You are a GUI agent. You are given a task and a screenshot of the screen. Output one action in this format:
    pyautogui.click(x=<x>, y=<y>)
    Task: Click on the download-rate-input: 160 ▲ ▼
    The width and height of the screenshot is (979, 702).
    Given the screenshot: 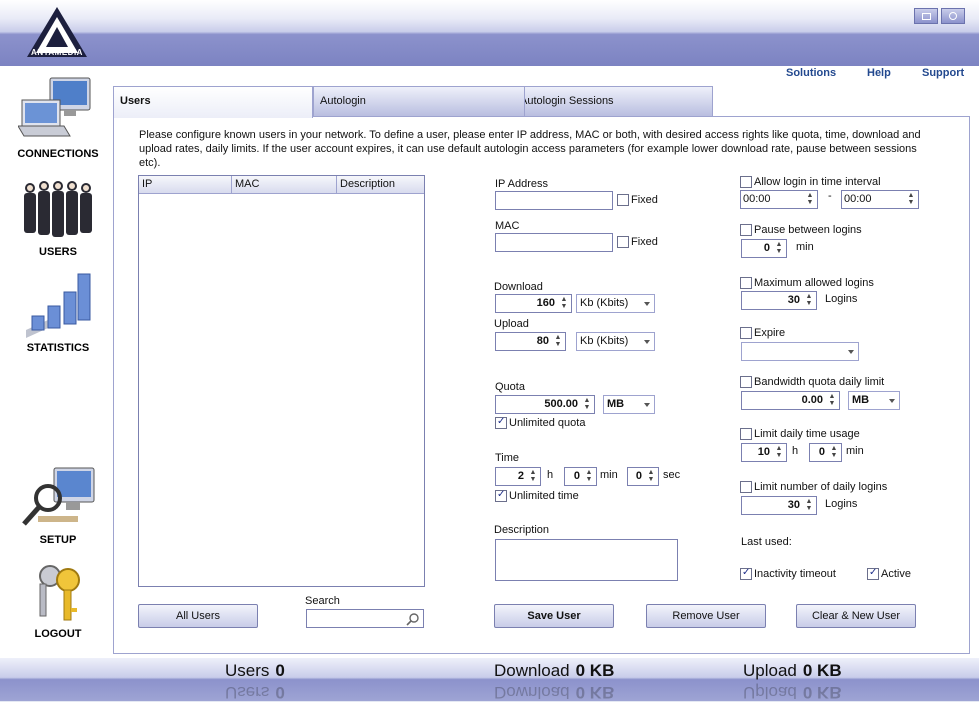 What is the action you would take?
    pyautogui.click(x=533, y=303)
    